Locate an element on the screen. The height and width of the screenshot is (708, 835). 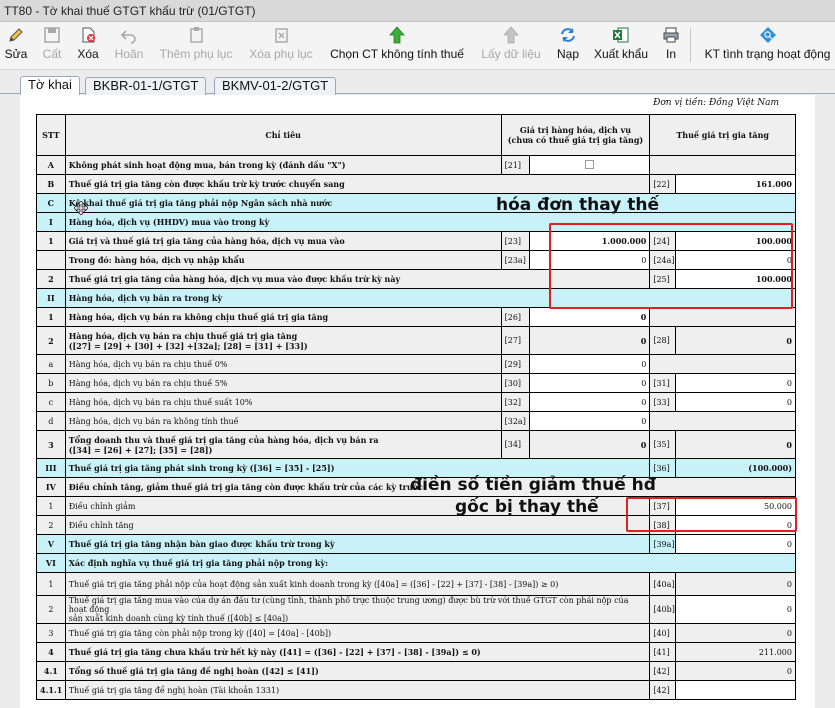
row-iia-value-goods: 0 is located at coordinates (590, 364).